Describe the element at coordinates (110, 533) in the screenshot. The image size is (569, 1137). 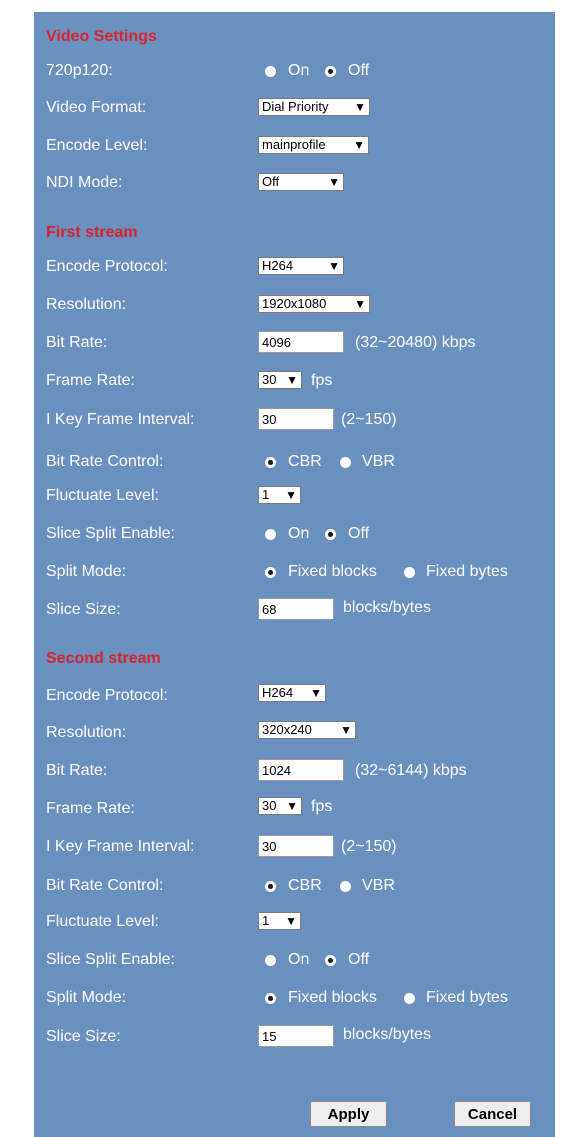
I see `label-slice-split-enable-1: Slice Split Enable:` at that location.